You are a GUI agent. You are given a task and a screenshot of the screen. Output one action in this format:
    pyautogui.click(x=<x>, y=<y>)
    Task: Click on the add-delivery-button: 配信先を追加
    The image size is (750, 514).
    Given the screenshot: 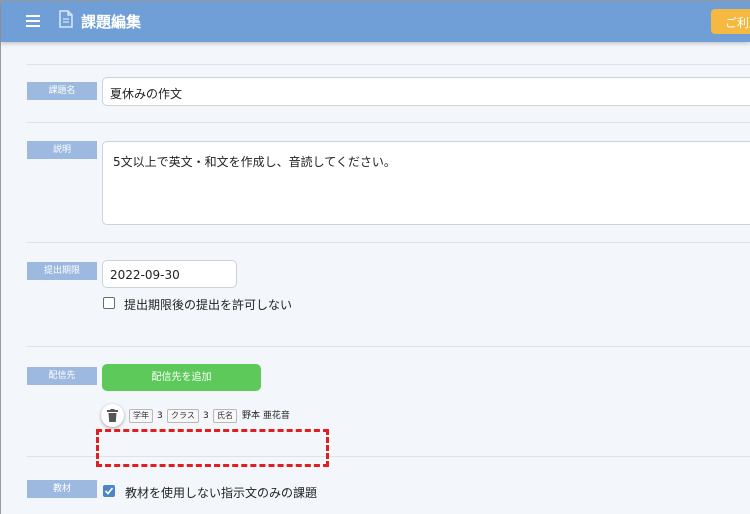 What is the action you would take?
    pyautogui.click(x=181, y=377)
    